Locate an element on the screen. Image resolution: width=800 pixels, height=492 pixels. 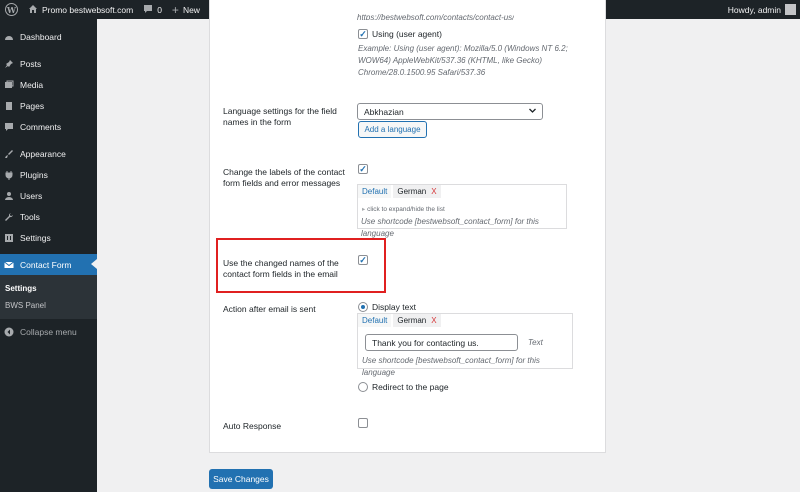
wp-logo-menu: W is located at coordinates (11, 9).